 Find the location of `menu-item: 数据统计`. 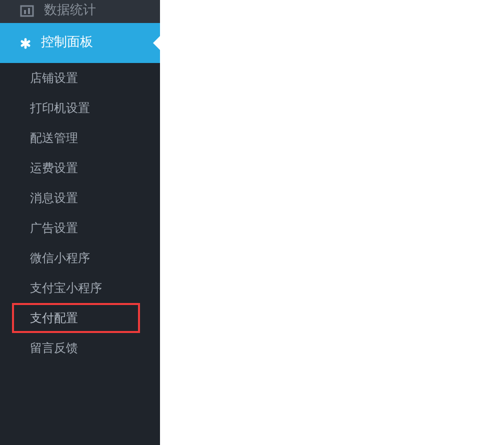

menu-item: 数据统计 is located at coordinates (80, 11).